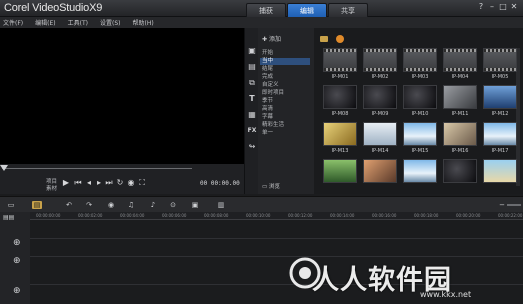  What do you see at coordinates (78, 22) in the screenshot?
I see `menu-tools: 工具(T)` at bounding box center [78, 22].